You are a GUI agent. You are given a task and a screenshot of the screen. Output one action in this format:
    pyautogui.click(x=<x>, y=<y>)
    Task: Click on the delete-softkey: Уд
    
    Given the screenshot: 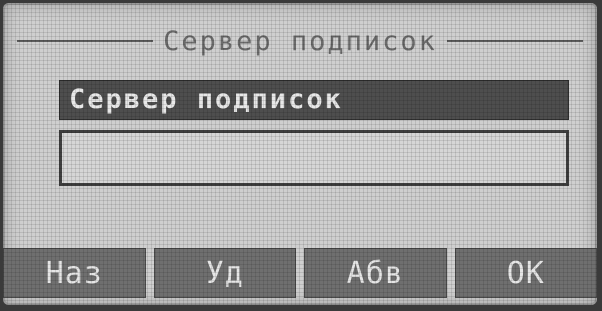 What is the action you would take?
    pyautogui.click(x=224, y=273)
    